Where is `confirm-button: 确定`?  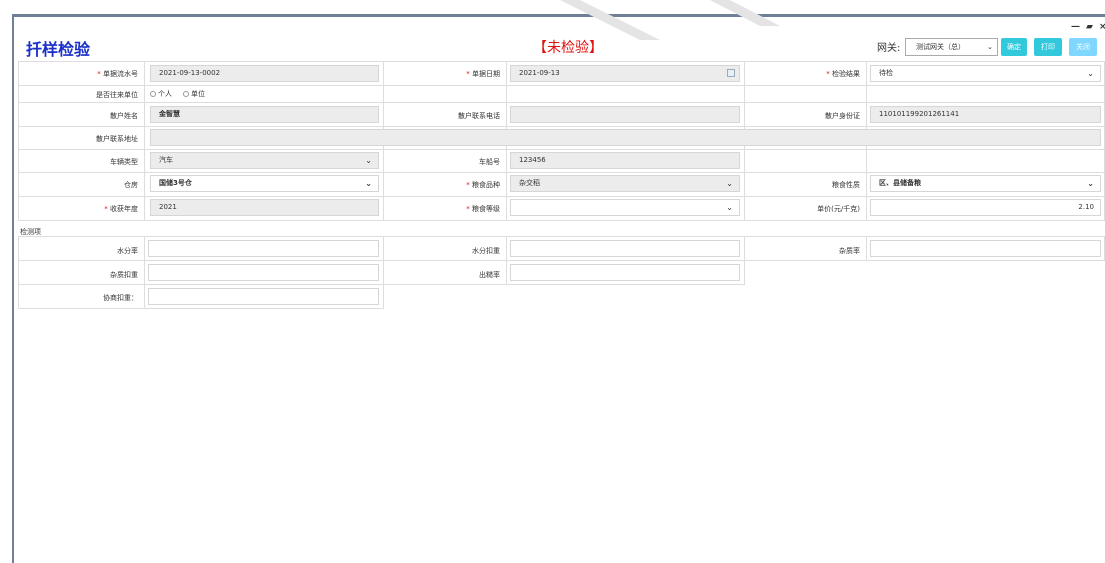 confirm-button: 确定 is located at coordinates (1014, 47).